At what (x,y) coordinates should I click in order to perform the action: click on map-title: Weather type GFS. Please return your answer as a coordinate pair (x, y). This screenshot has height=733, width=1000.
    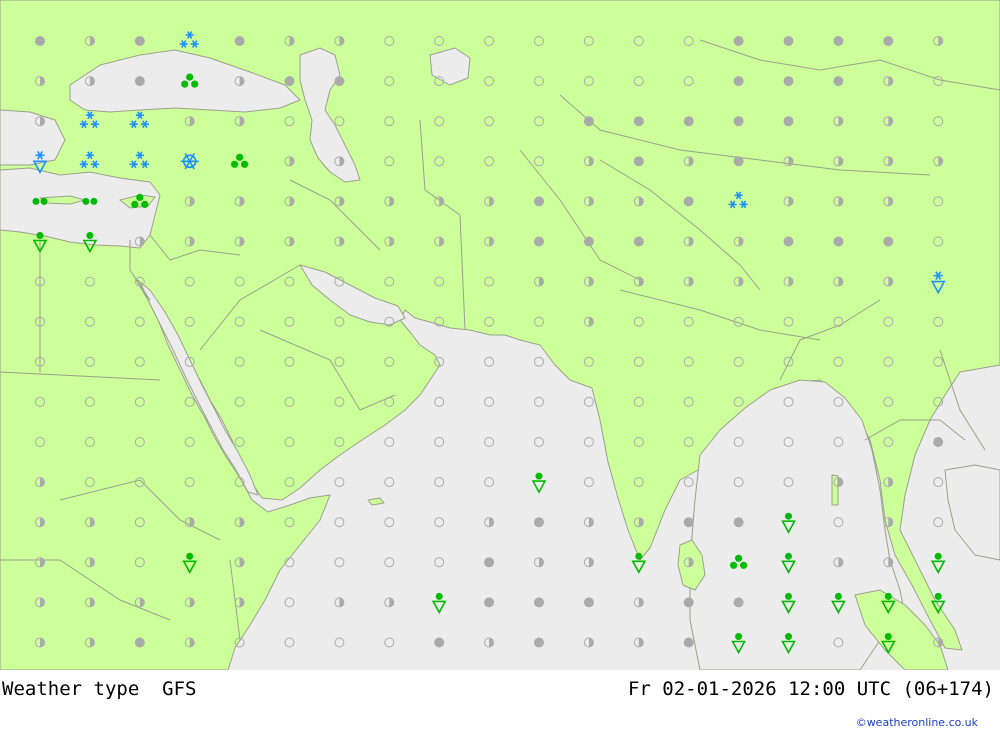
    Looking at the image, I should click on (99, 689).